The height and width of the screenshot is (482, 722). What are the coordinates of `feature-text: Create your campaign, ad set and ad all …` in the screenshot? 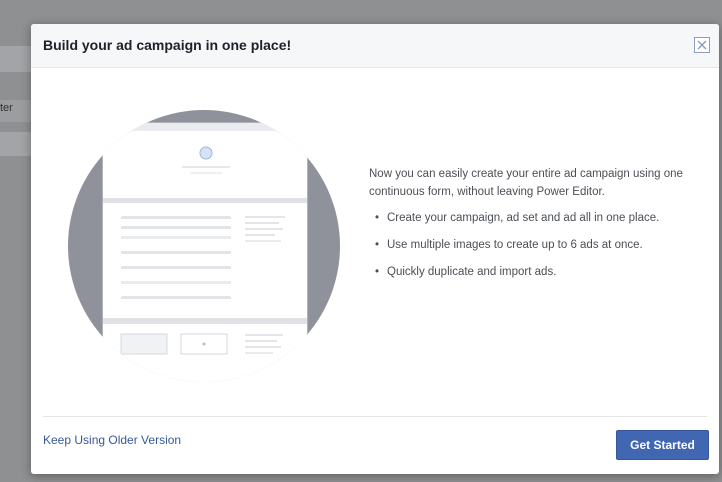 It's located at (523, 218).